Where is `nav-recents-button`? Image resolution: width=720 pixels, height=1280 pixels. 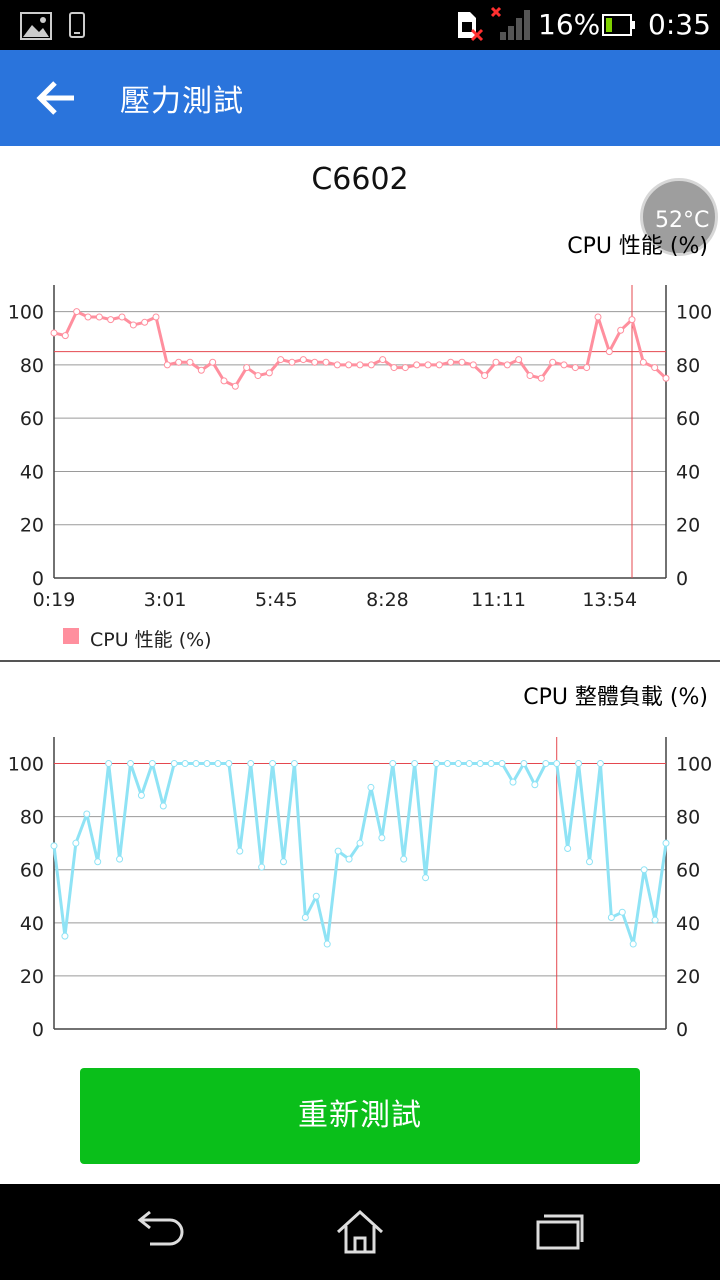 nav-recents-button is located at coordinates (560, 1232).